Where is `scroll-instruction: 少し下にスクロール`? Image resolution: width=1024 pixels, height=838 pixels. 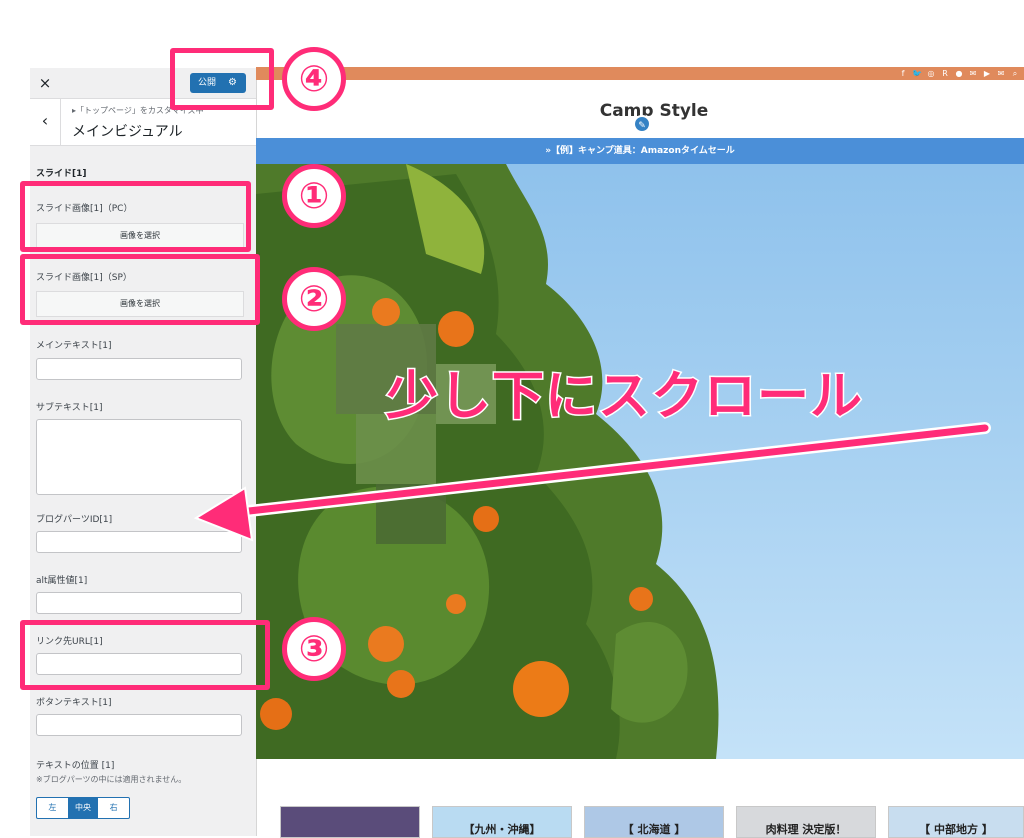 scroll-instruction: 少し下にスクロール is located at coordinates (624, 397).